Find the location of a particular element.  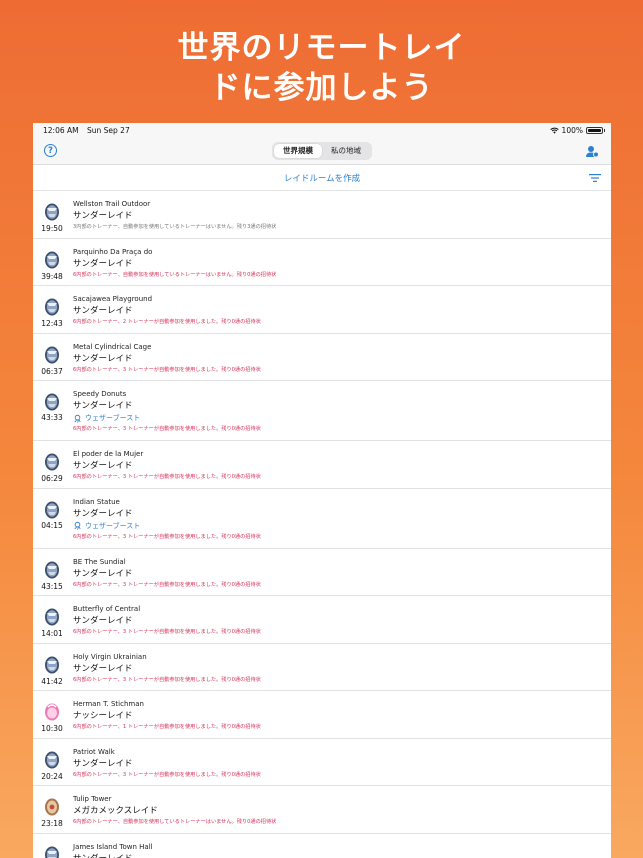

raid-participants-info: 6内部のトレーナー、2 トレーナーが自動参加を使用しました。残り0通の招待状 is located at coordinates (167, 322).